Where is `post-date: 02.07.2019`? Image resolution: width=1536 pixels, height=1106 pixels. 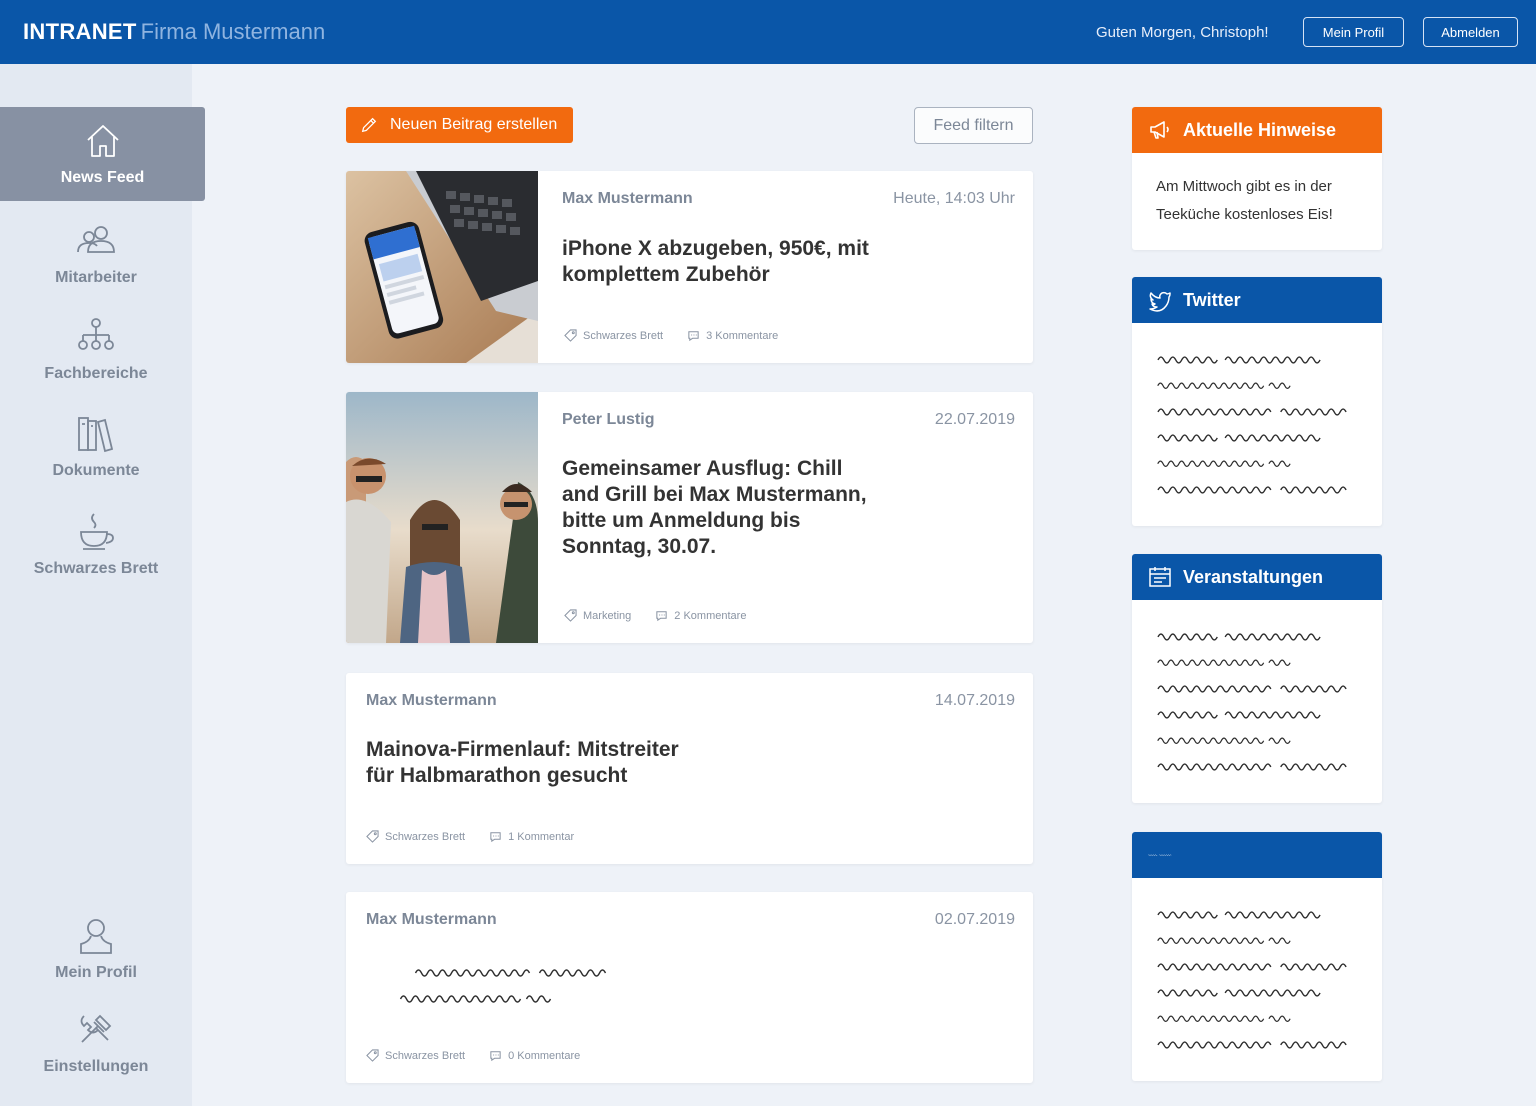 post-date: 02.07.2019 is located at coordinates (974, 919).